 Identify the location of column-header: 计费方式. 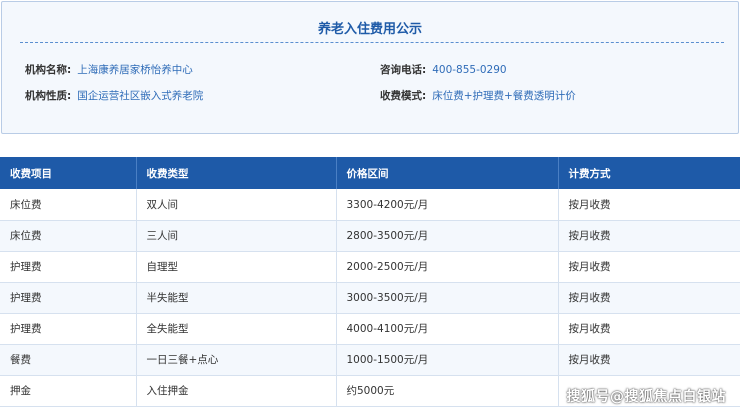
(649, 173).